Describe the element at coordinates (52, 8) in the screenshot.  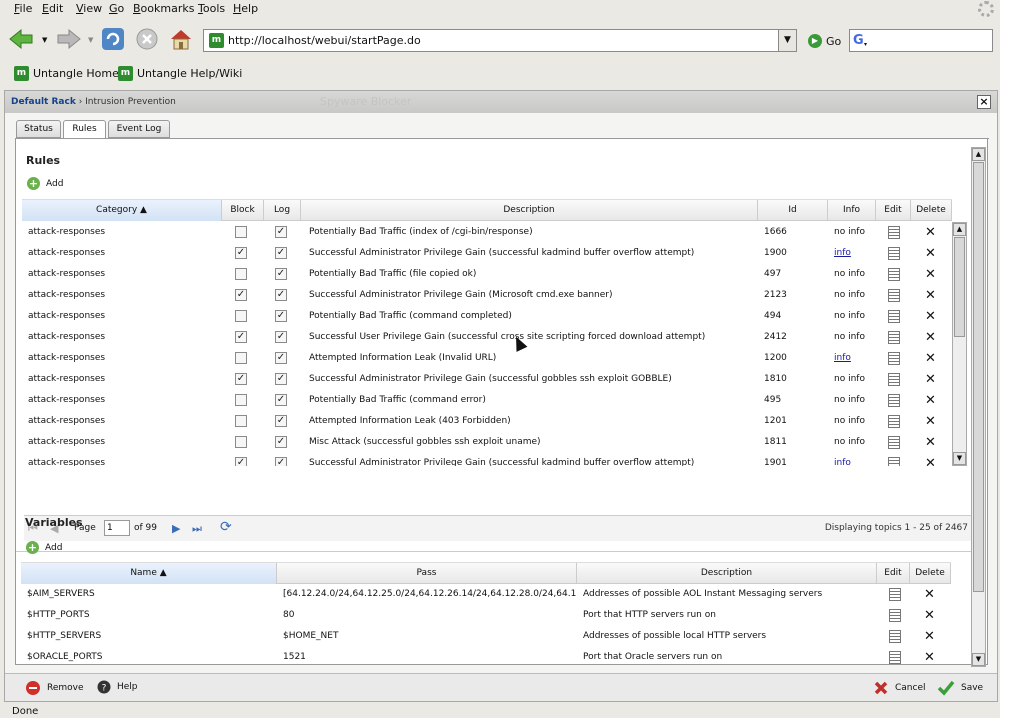
I see `menu-edit: Edit` at that location.